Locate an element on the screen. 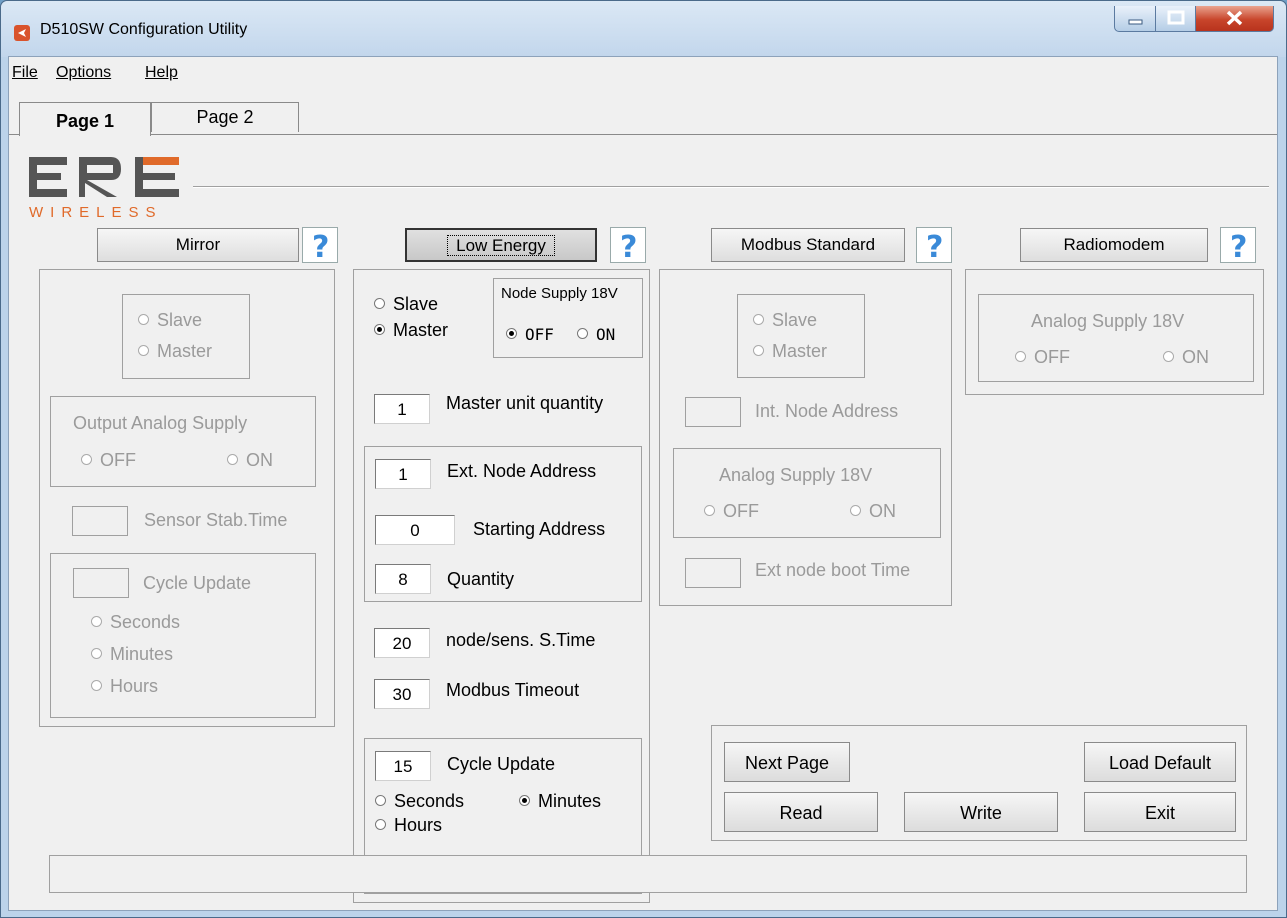 The image size is (1287, 918). menu-options: Options is located at coordinates (83, 73).